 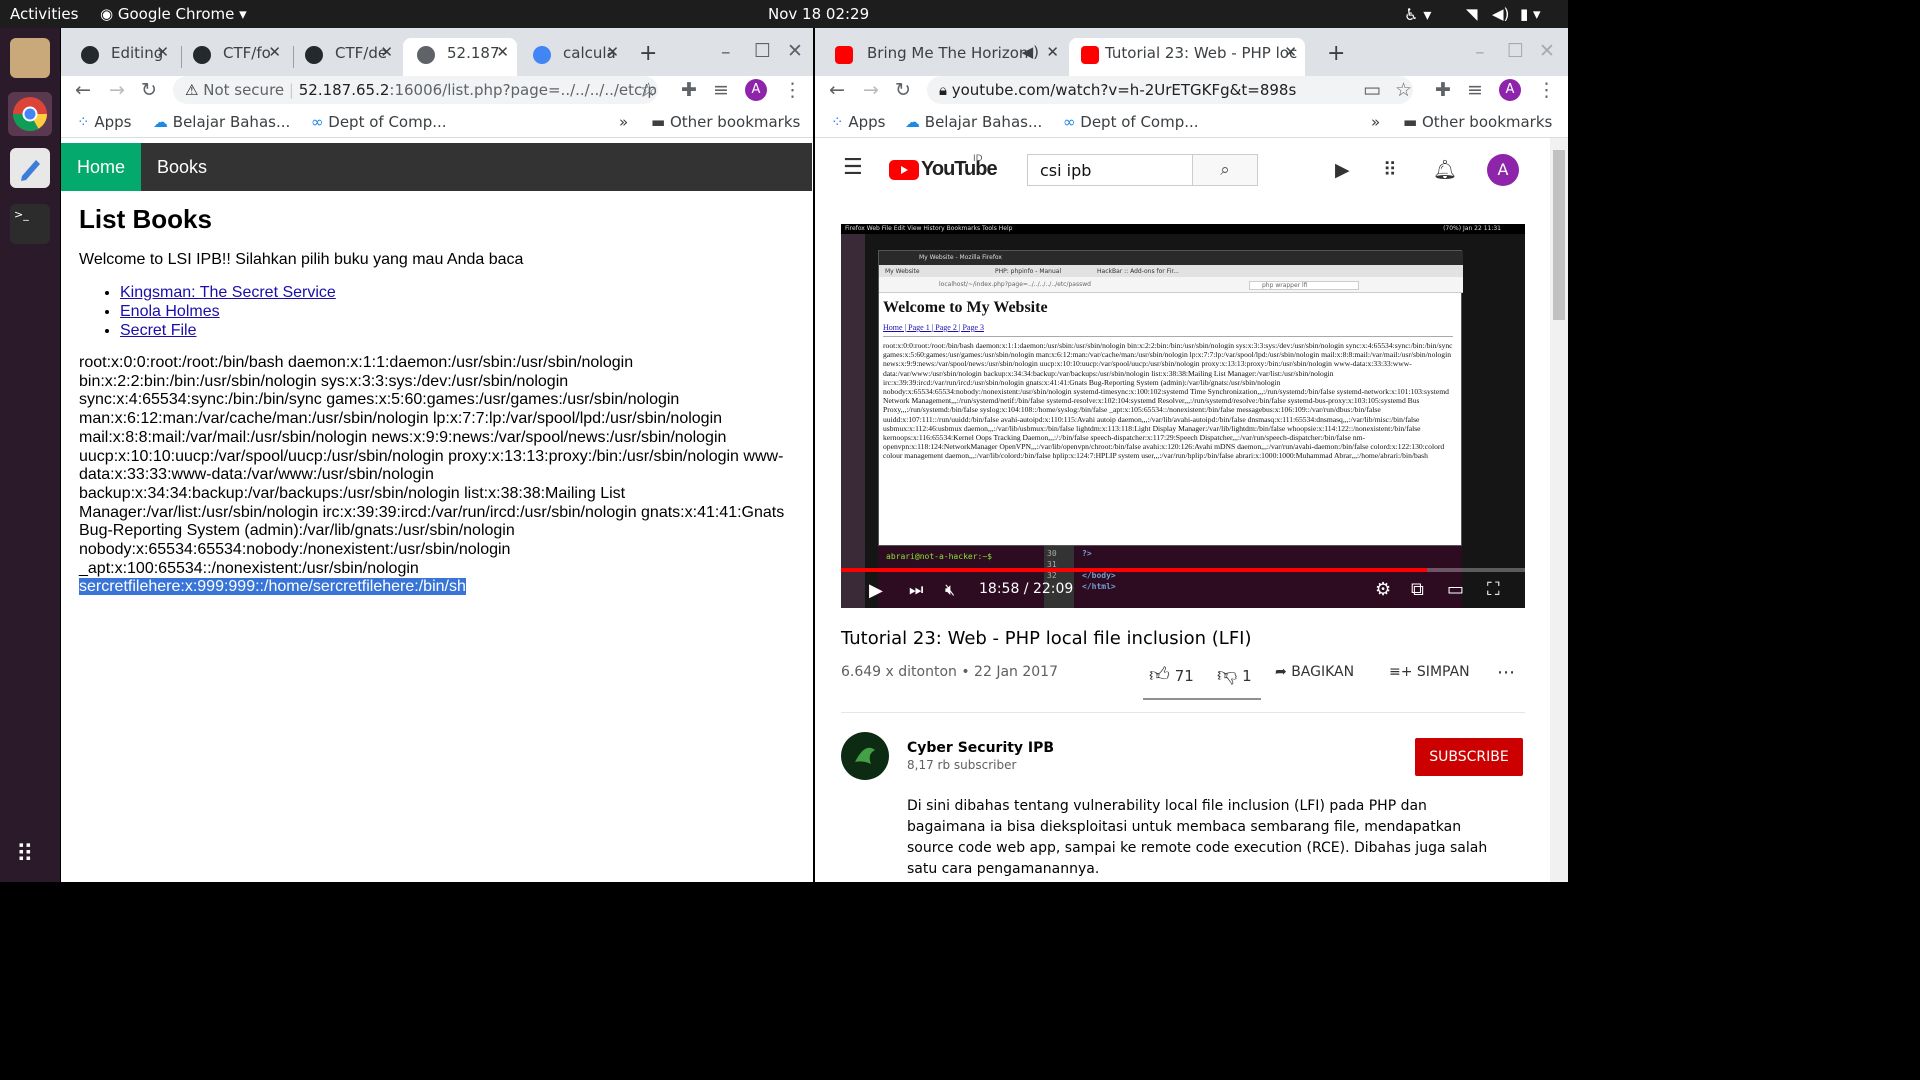 What do you see at coordinates (1417, 589) in the screenshot?
I see `miniplayer-icon: ⧉` at bounding box center [1417, 589].